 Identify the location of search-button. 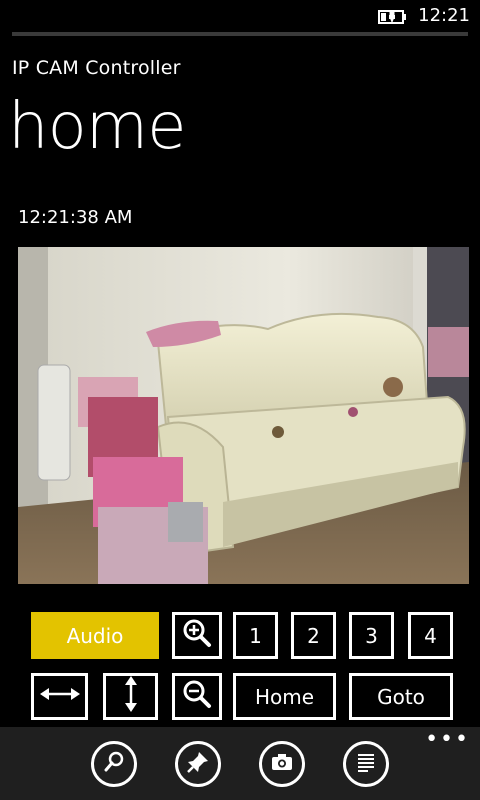
(114, 764).